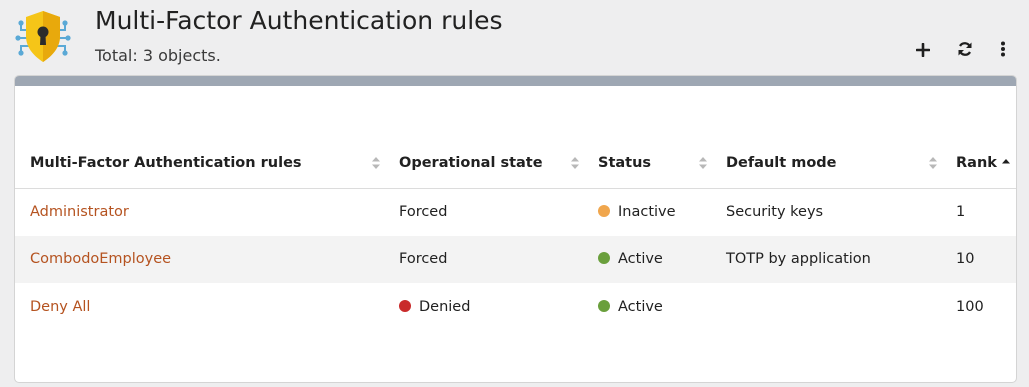 Image resolution: width=1029 pixels, height=387 pixels. What do you see at coordinates (647, 164) in the screenshot?
I see `column-header-status: Status` at bounding box center [647, 164].